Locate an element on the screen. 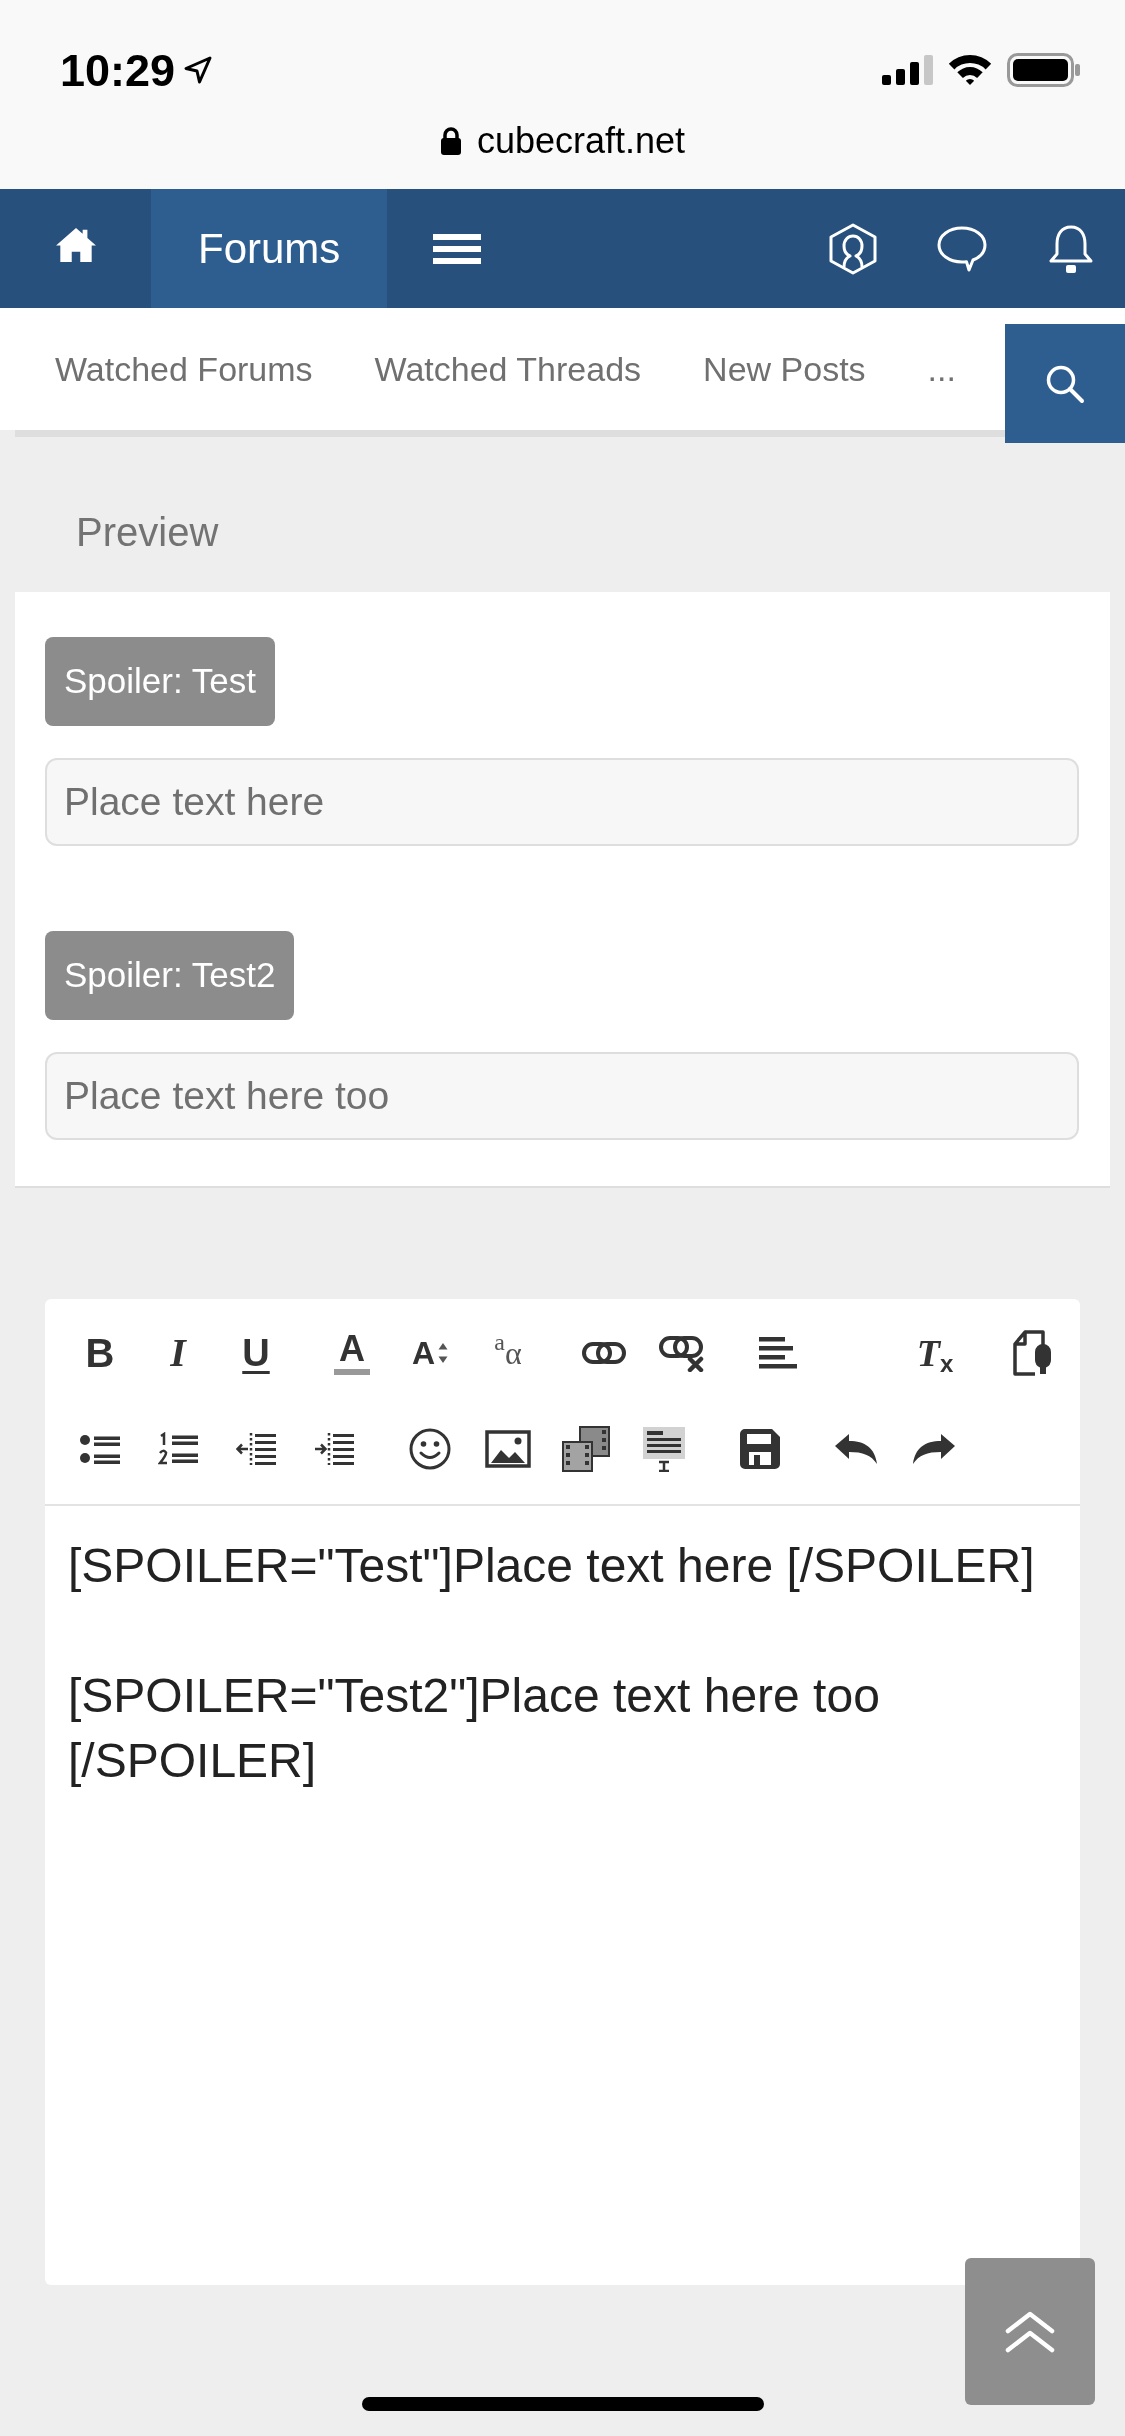 This screenshot has width=1125, height=2436. wifi-icon is located at coordinates (970, 70).